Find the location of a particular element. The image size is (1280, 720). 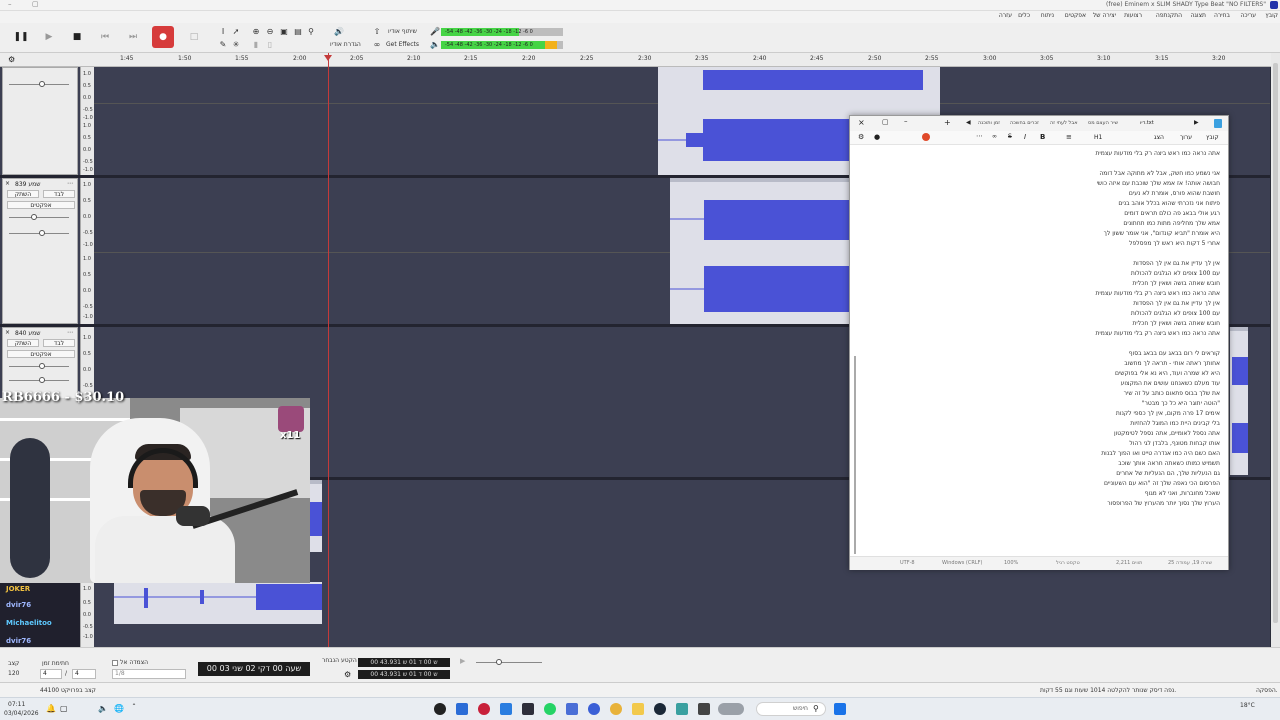

snap-select: 1/8 is located at coordinates (149, 674).